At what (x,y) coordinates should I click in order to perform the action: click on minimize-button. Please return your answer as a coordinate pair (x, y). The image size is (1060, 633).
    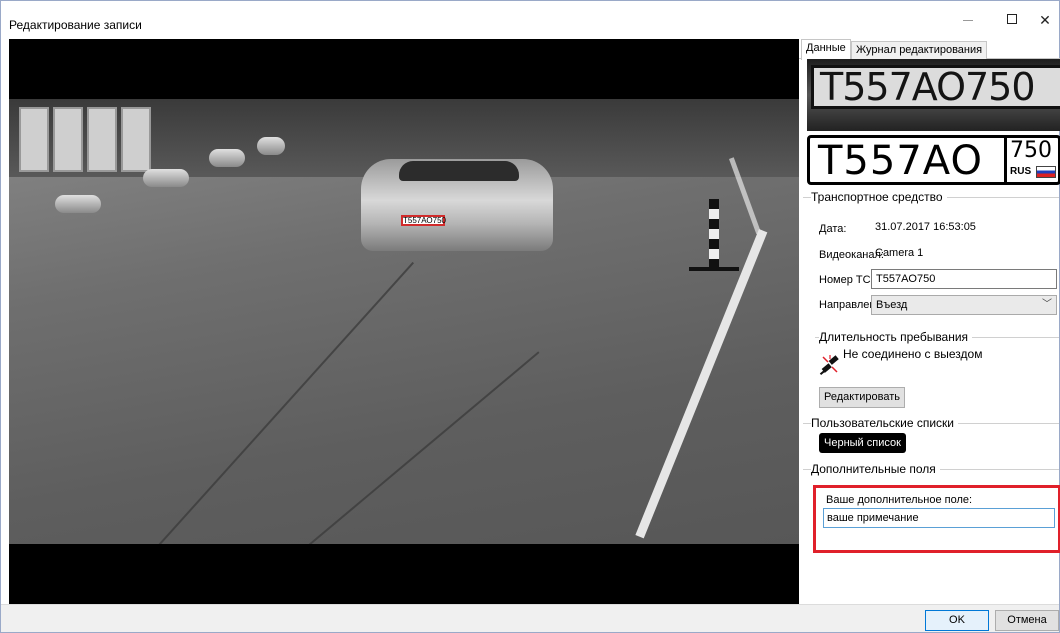
    Looking at the image, I should click on (967, 20).